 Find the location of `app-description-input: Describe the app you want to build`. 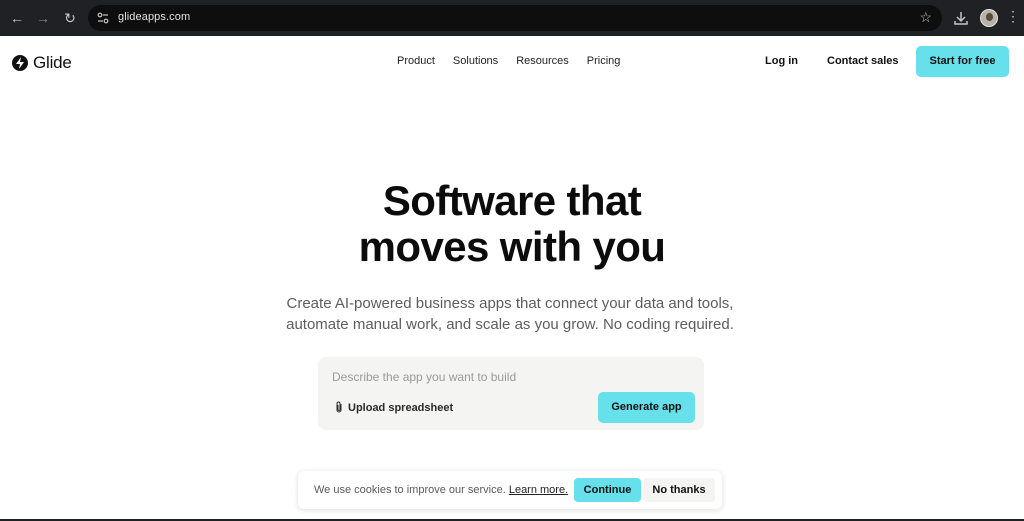

app-description-input: Describe the app you want to build is located at coordinates (424, 377).